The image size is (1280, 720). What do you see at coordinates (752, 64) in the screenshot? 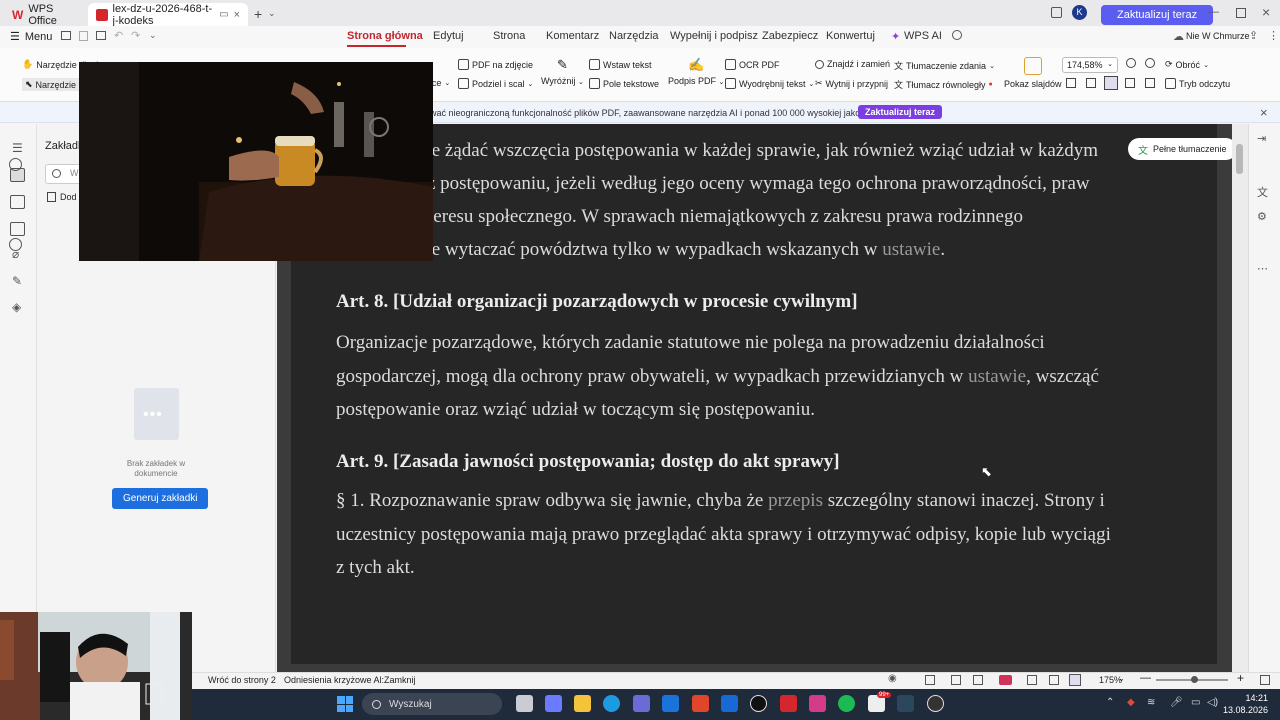
I see `ocr-button: OCR PDF` at bounding box center [752, 64].